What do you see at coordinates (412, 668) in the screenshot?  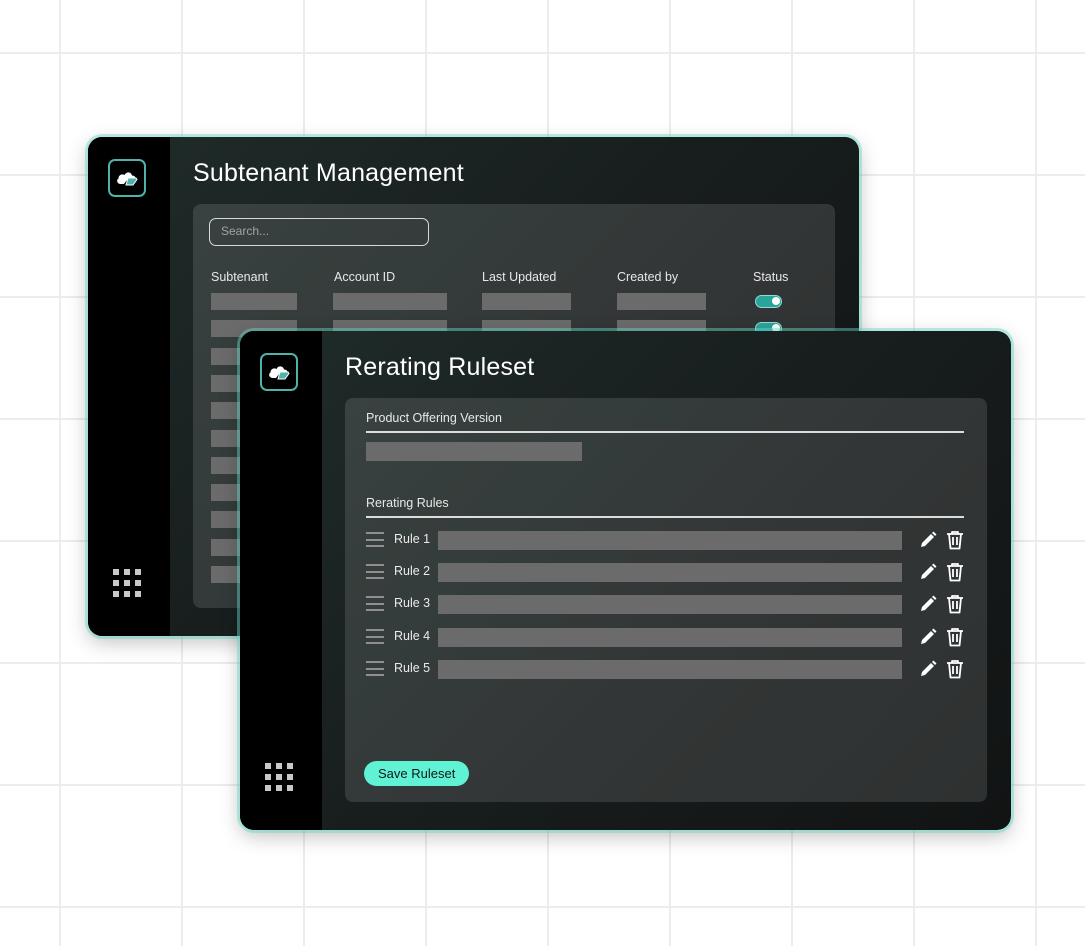 I see `rule-label: Rule 5` at bounding box center [412, 668].